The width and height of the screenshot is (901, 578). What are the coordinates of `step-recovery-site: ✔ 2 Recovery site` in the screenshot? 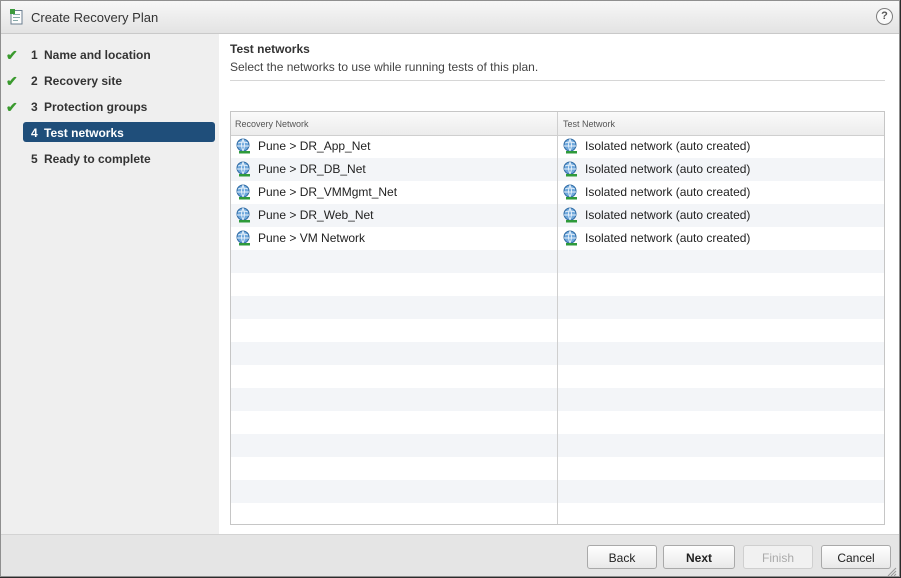 It's located at (110, 80).